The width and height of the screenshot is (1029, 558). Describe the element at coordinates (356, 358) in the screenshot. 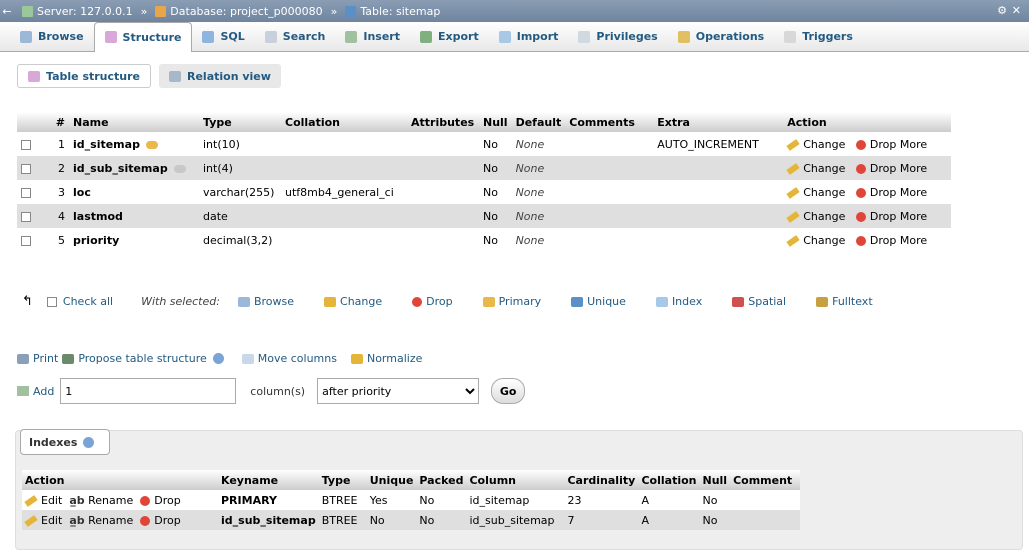

I see `normalize-icon` at that location.